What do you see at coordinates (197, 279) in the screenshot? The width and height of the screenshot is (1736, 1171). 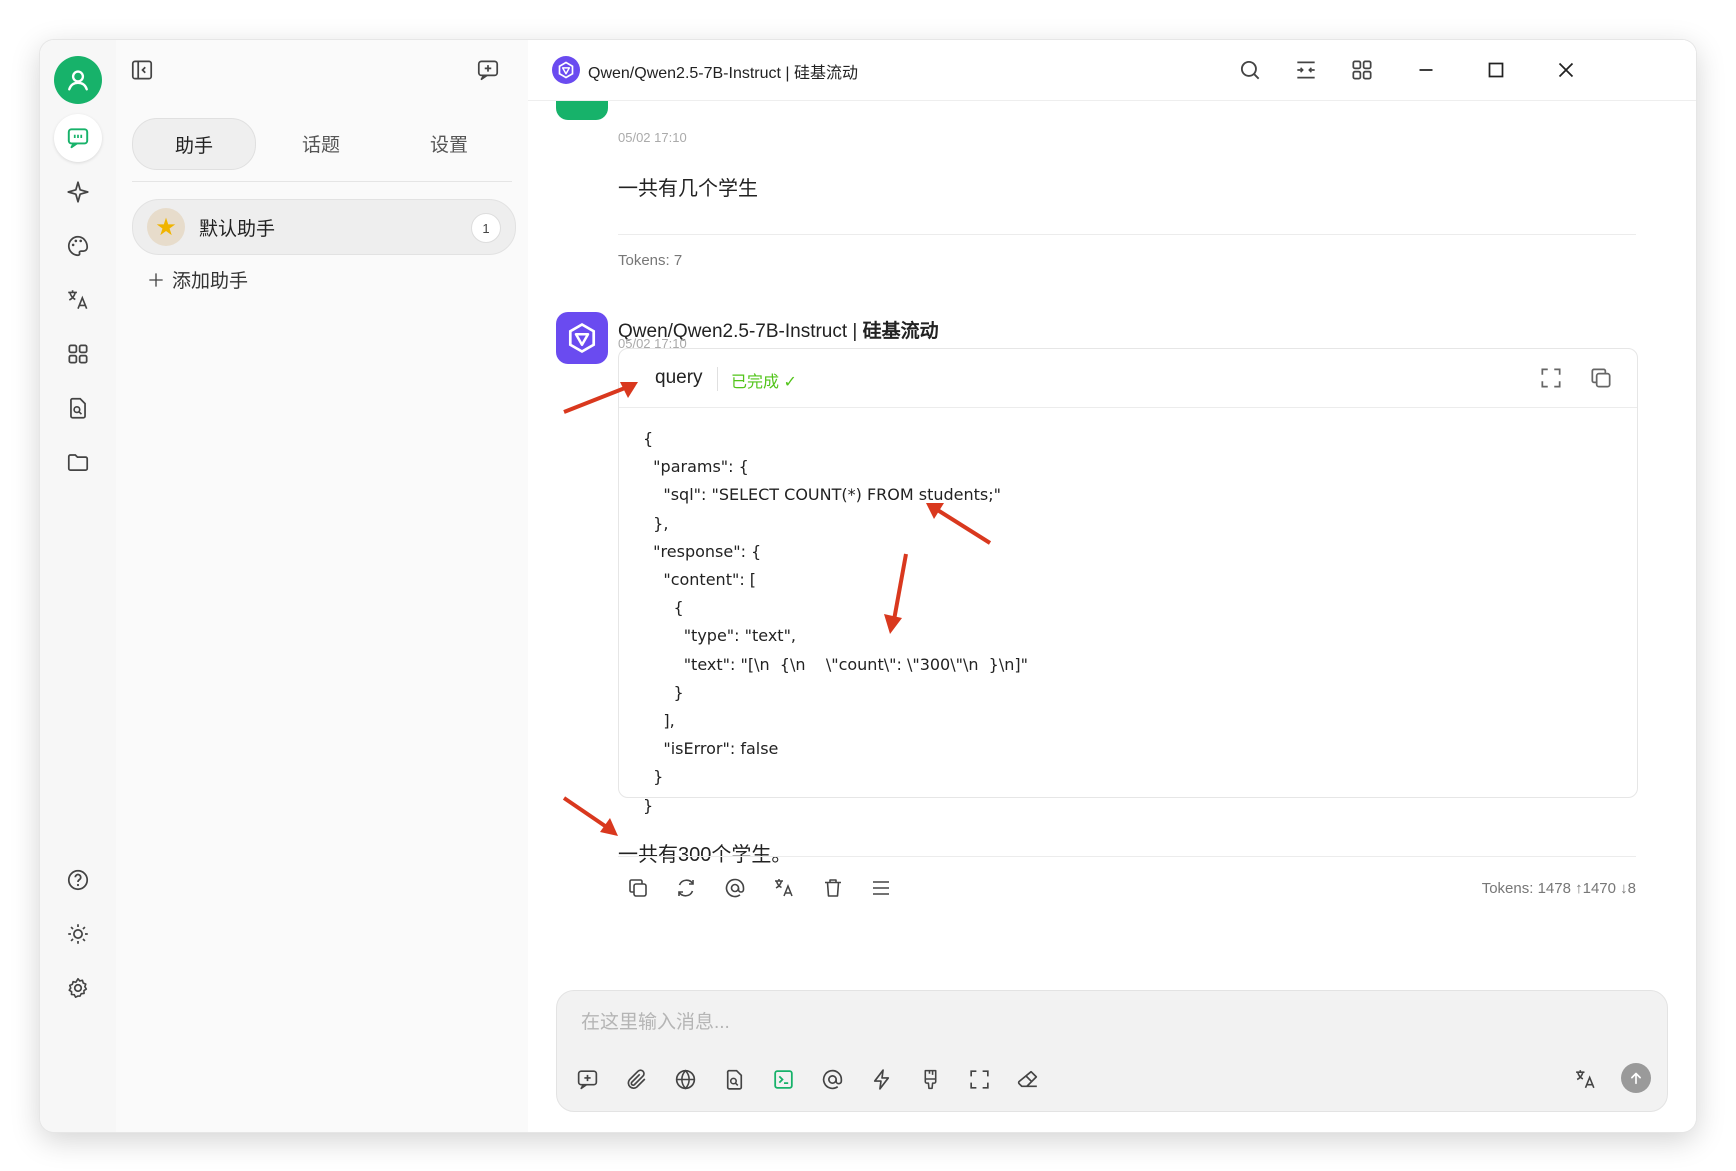 I see `add-assistant-button: 添加助手` at bounding box center [197, 279].